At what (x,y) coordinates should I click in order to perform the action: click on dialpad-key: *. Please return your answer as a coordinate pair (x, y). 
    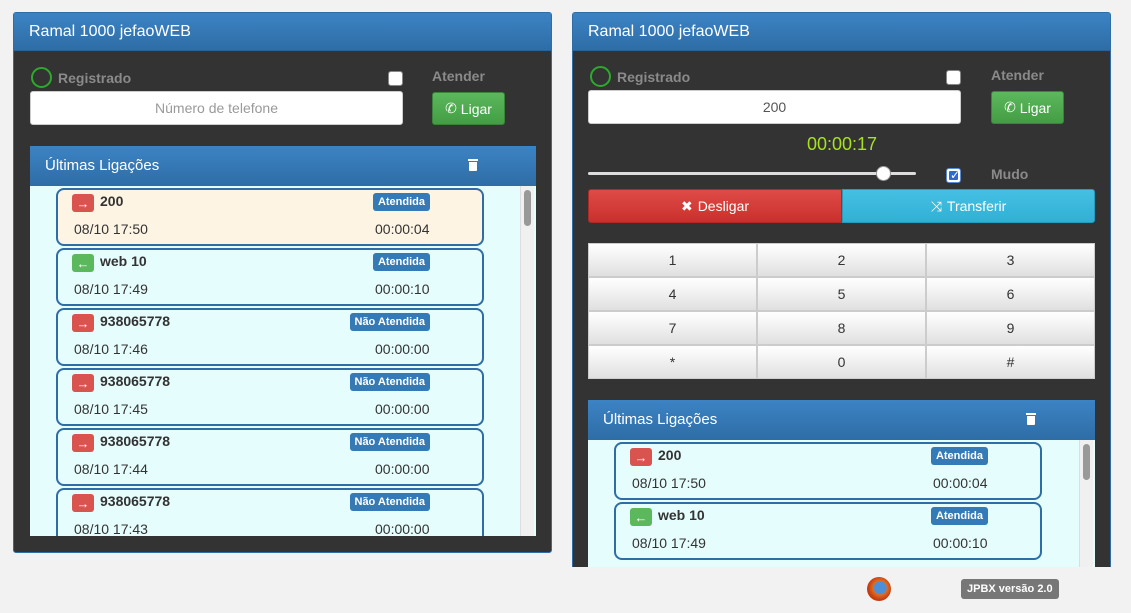
    Looking at the image, I should click on (672, 362).